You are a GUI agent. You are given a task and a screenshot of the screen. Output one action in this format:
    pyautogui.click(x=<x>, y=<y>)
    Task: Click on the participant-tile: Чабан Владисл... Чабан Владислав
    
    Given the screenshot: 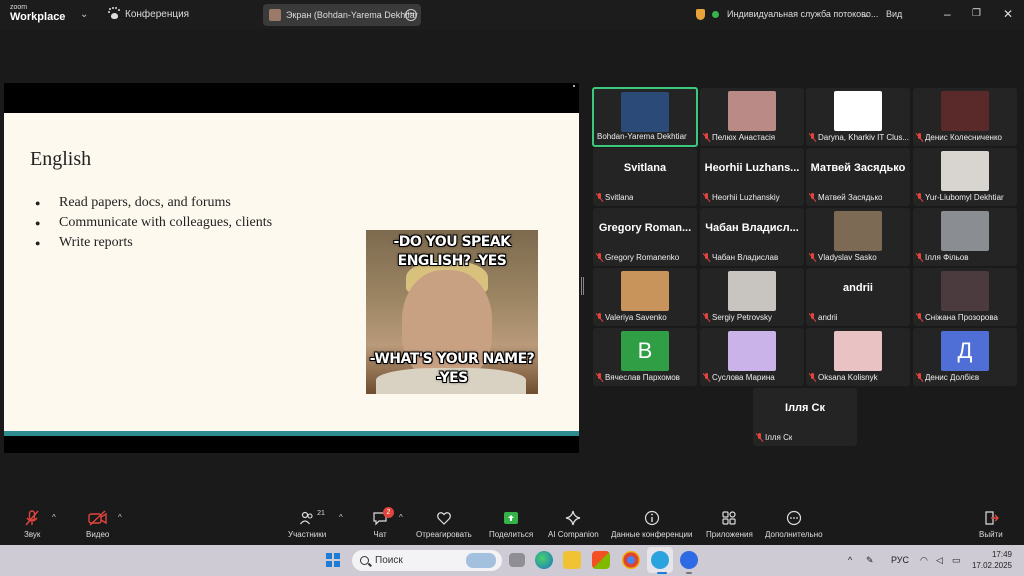 What is the action you would take?
    pyautogui.click(x=752, y=237)
    